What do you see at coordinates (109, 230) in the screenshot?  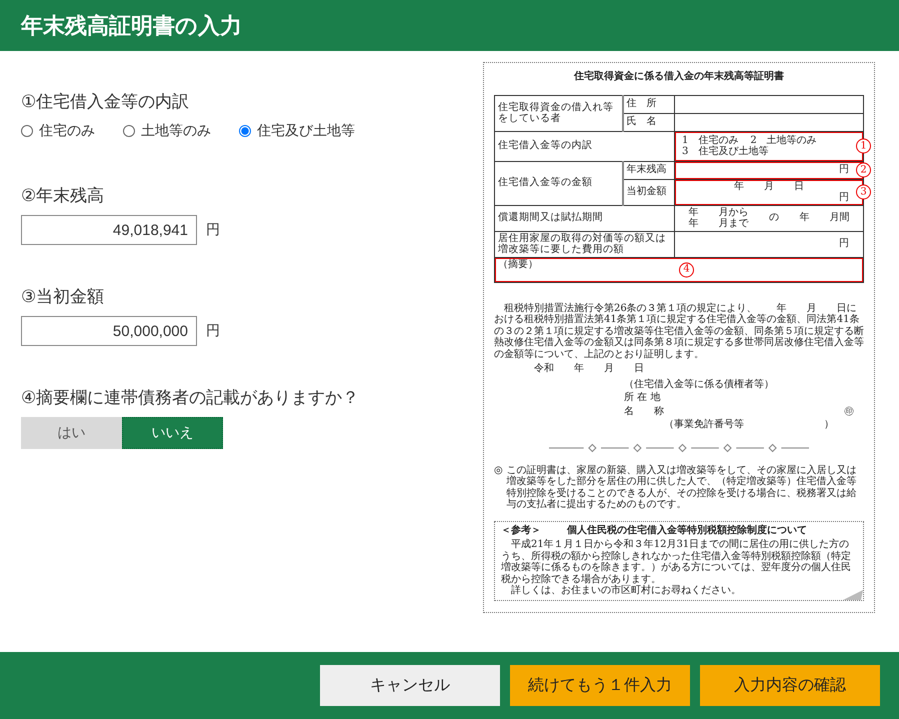 I see `amount-field: 49,018,941` at bounding box center [109, 230].